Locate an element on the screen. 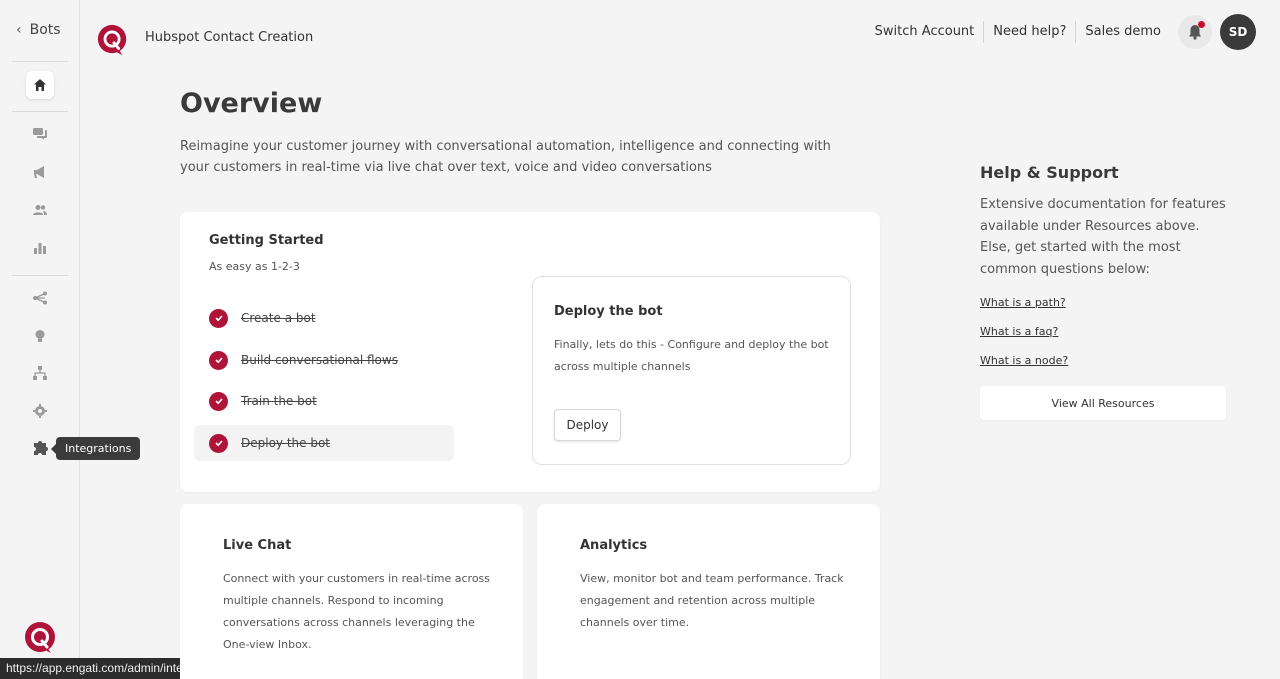 This screenshot has height=679, width=1280. integrations-tooltip: Integrations is located at coordinates (95, 448).